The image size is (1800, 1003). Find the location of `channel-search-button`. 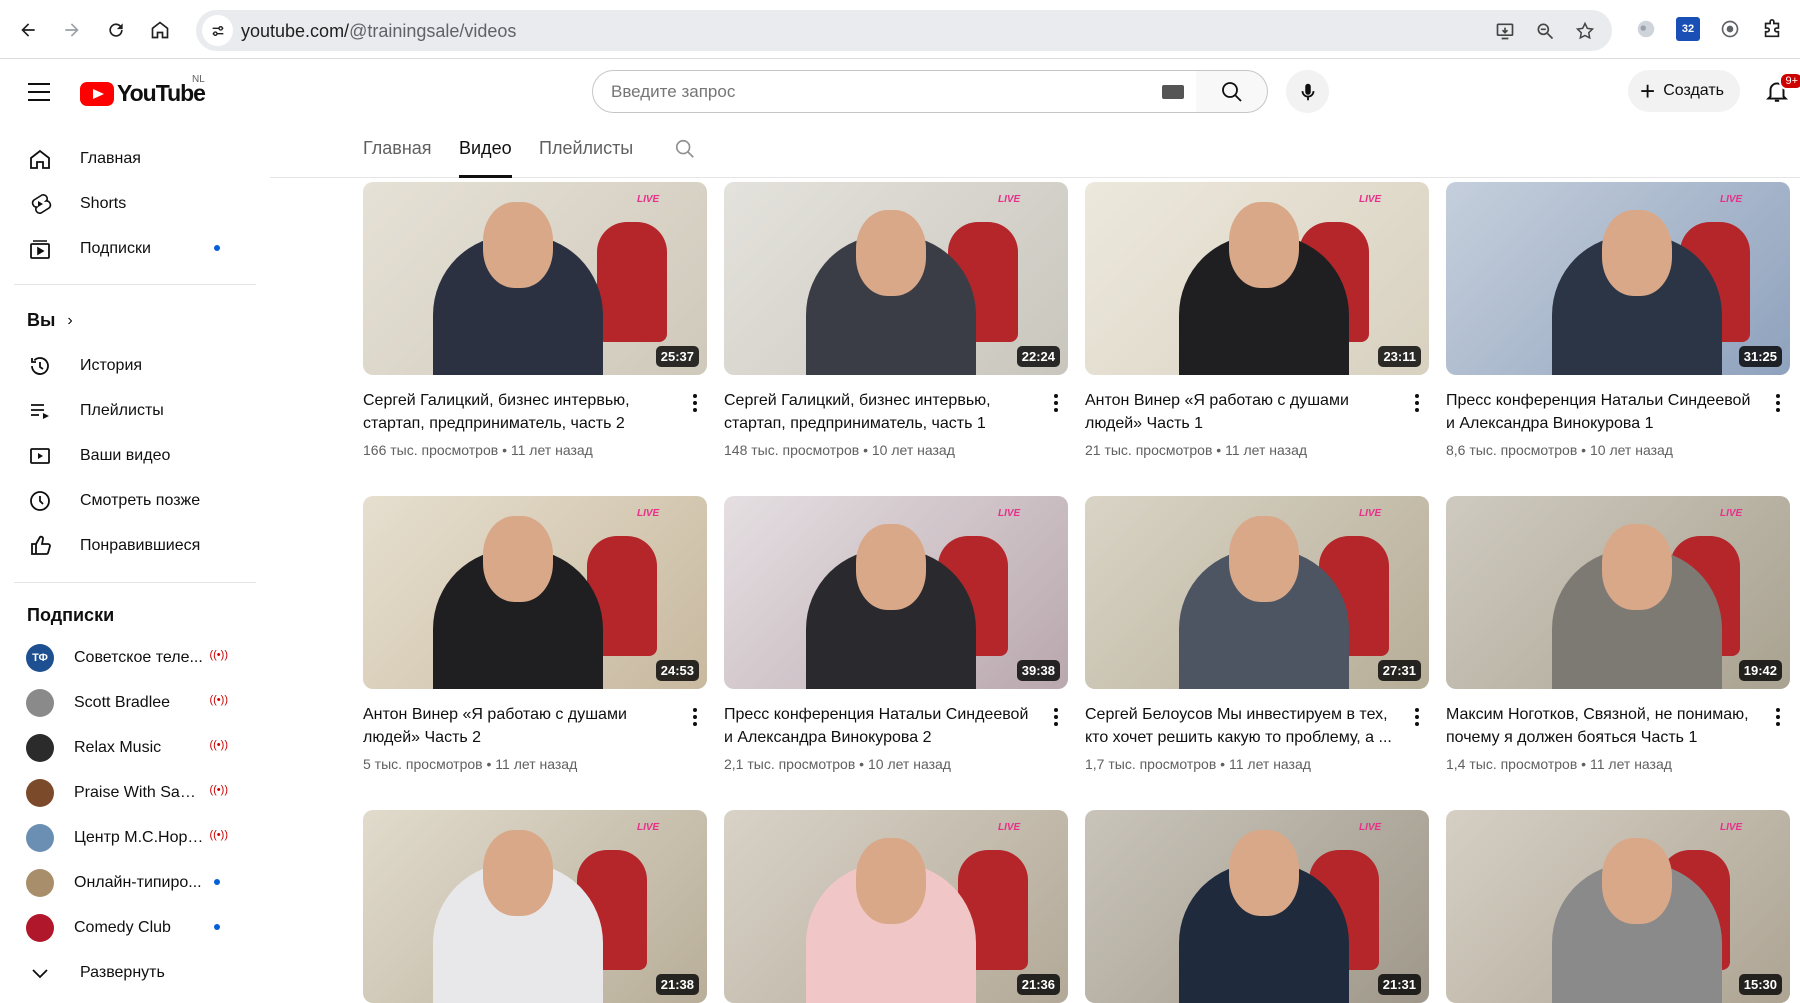

channel-search-button is located at coordinates (685, 151).